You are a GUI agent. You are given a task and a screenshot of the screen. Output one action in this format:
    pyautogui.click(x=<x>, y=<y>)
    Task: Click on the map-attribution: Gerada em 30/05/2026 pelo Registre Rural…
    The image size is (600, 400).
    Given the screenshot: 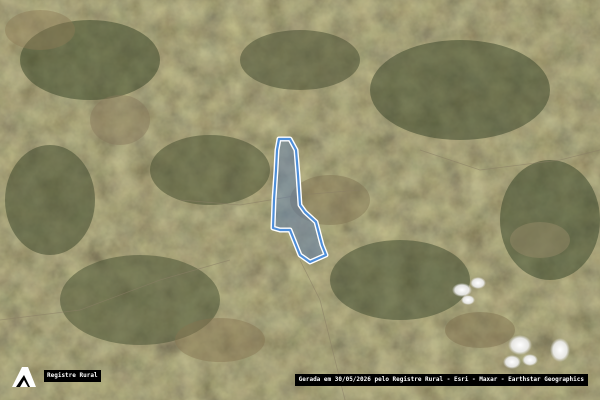 What is the action you would take?
    pyautogui.click(x=441, y=380)
    